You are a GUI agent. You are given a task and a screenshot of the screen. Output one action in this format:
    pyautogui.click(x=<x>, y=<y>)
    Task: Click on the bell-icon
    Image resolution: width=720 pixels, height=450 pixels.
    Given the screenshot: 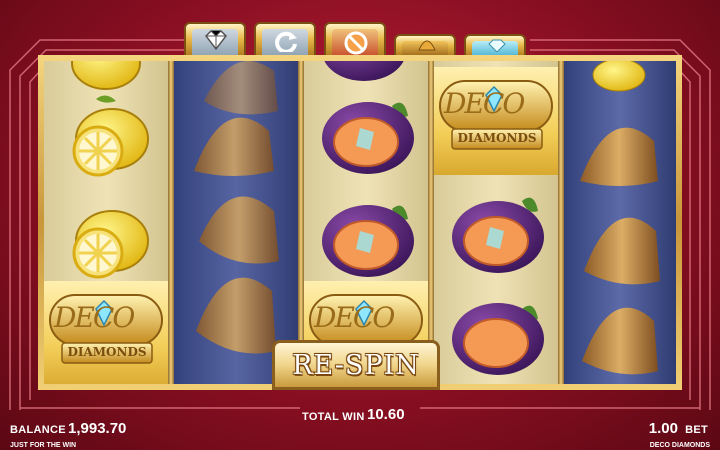 What is the action you would take?
    pyautogui.click(x=427, y=45)
    